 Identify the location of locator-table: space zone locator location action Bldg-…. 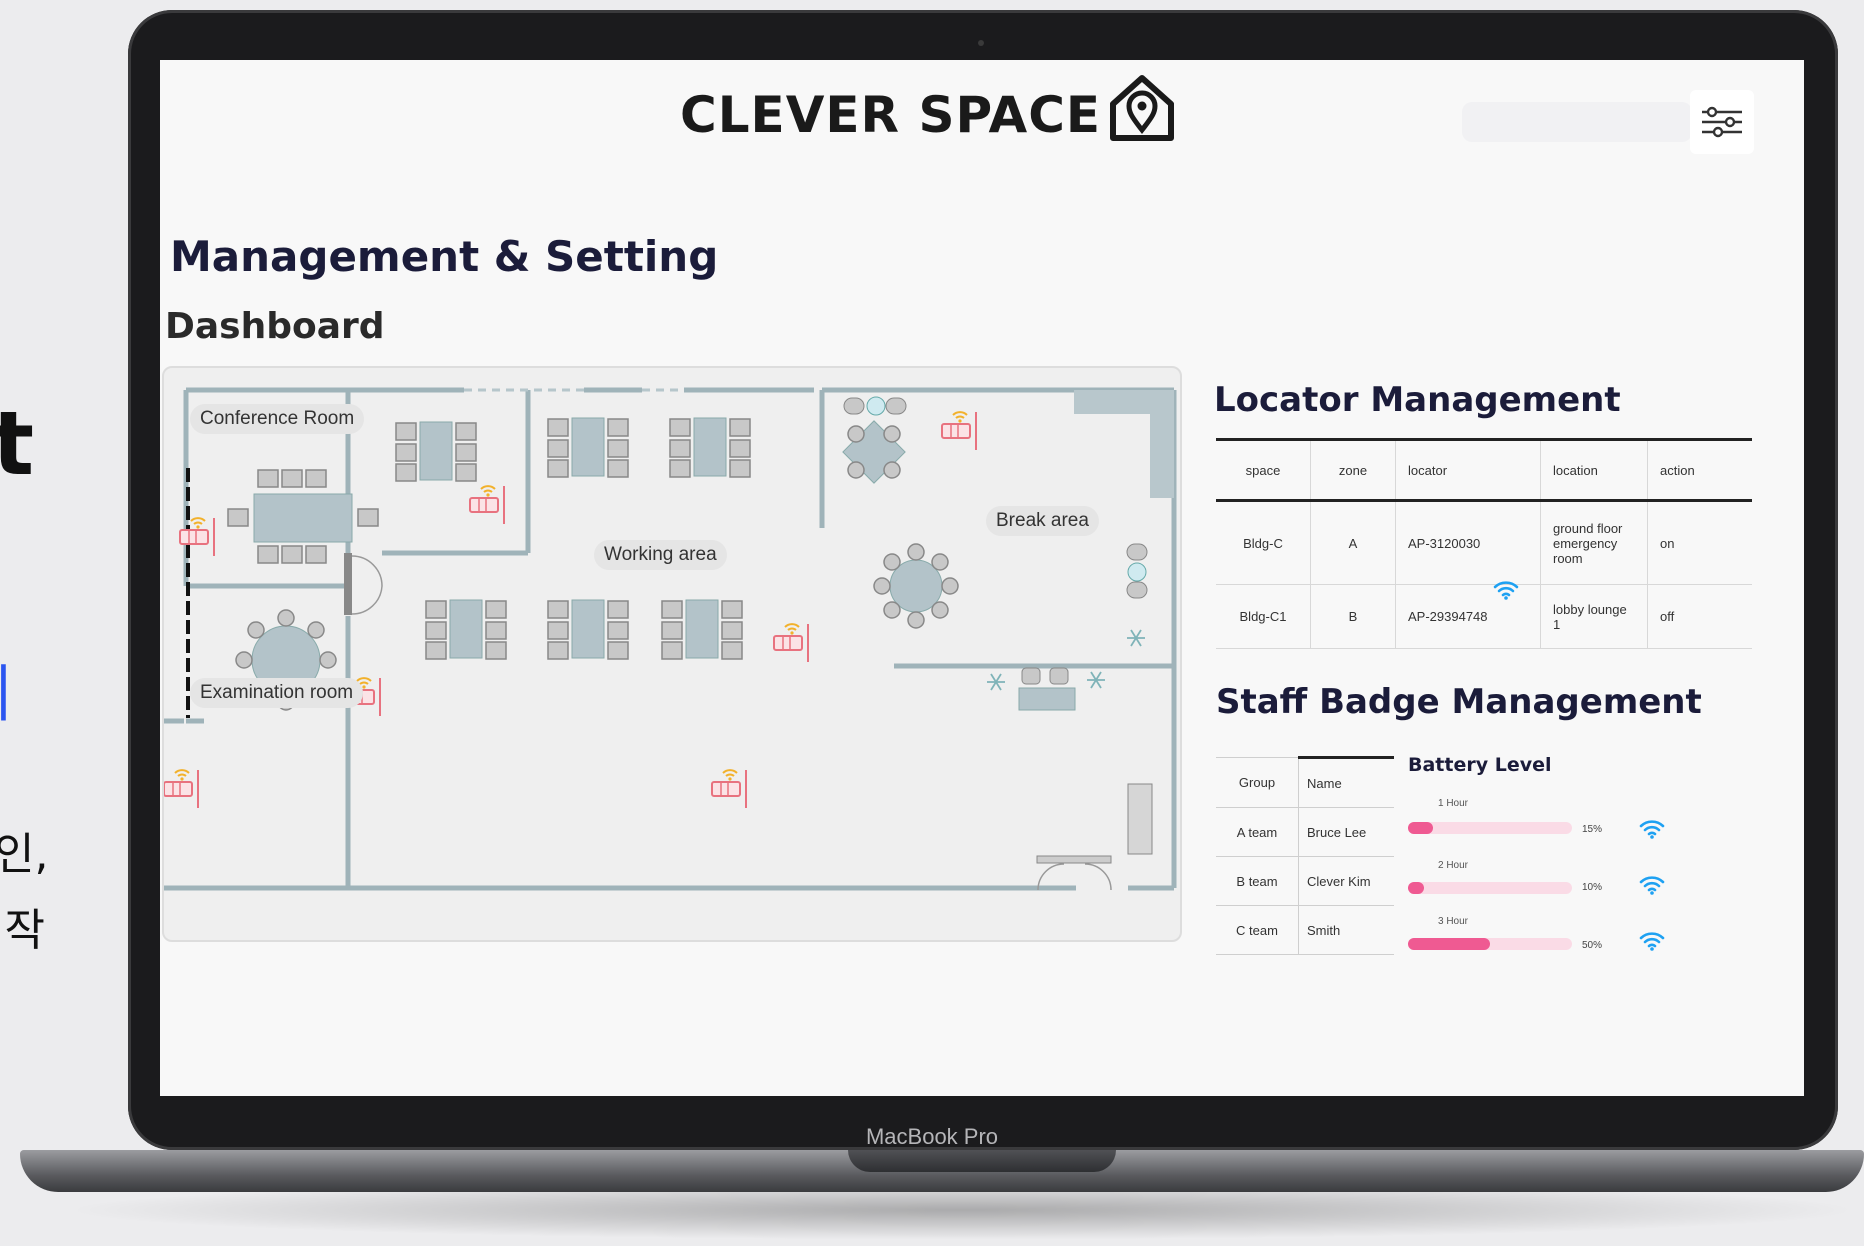
(1484, 543).